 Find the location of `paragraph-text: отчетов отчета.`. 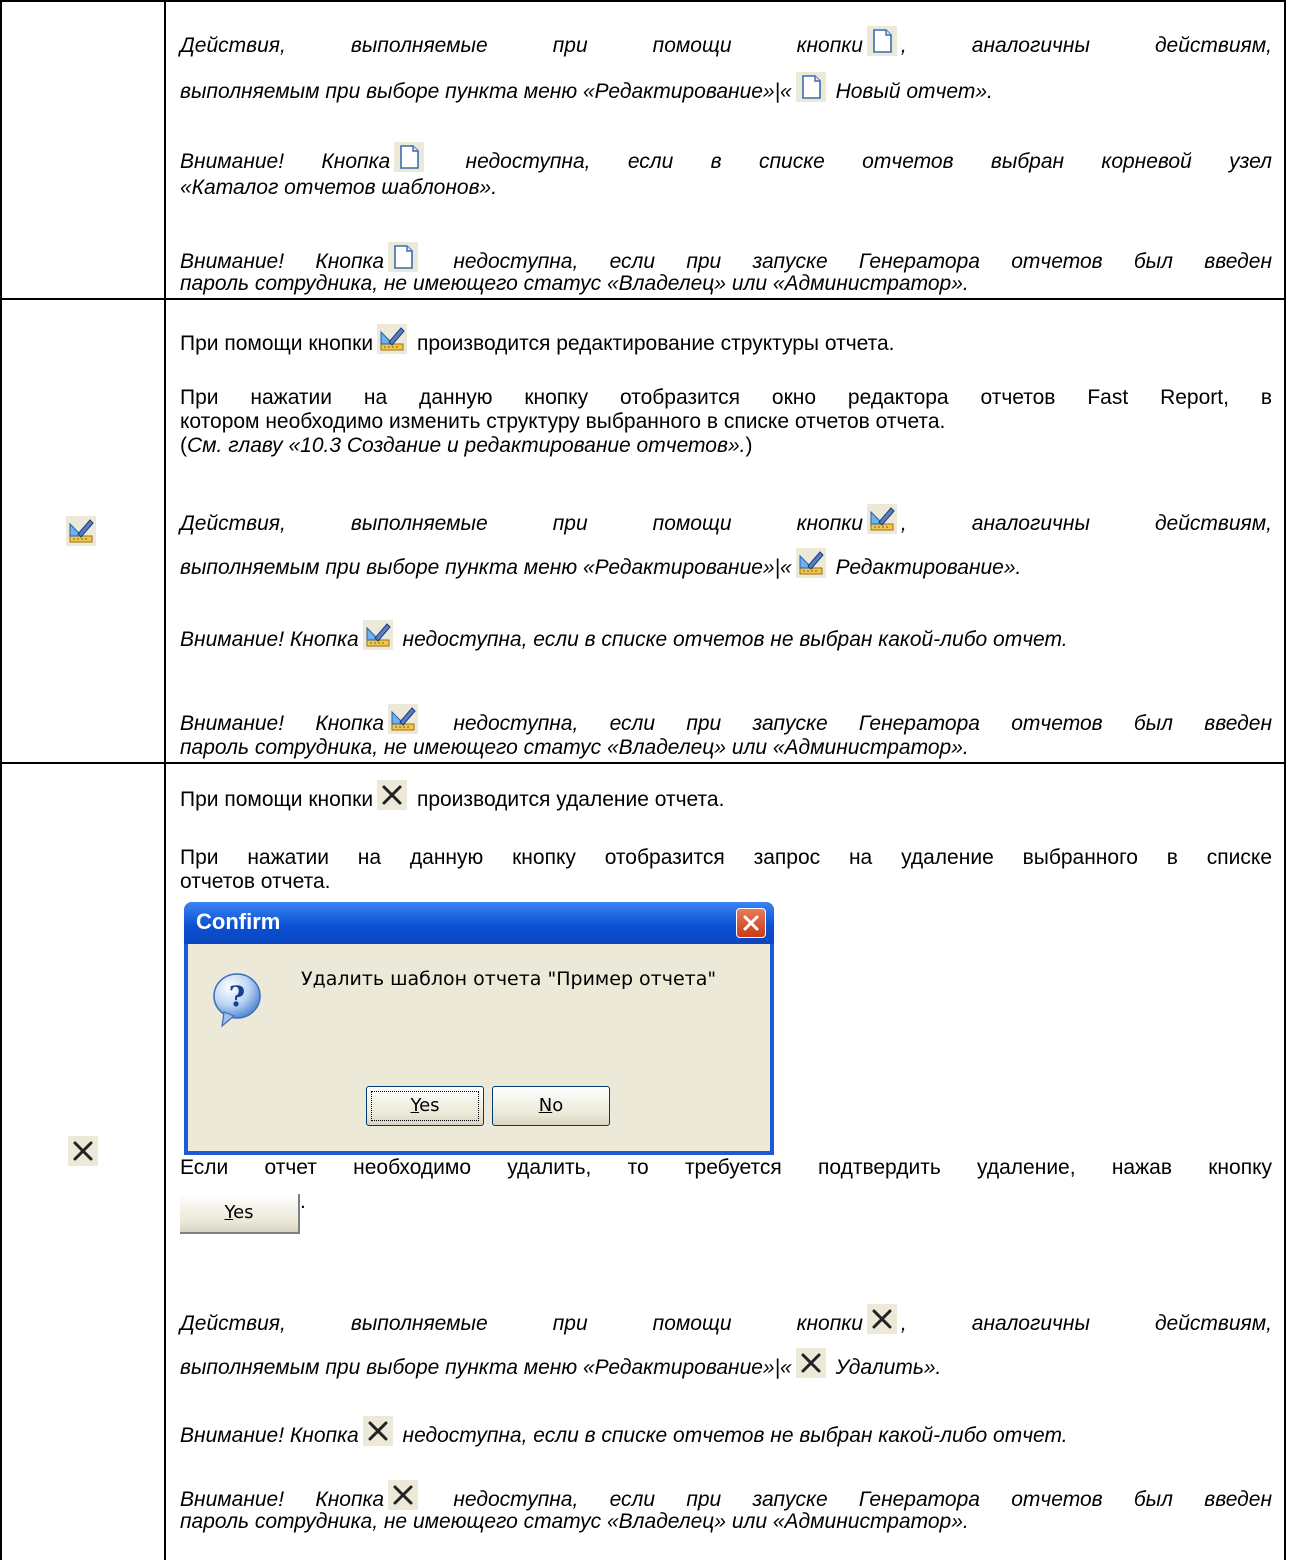

paragraph-text: отчетов отчета. is located at coordinates (255, 881).